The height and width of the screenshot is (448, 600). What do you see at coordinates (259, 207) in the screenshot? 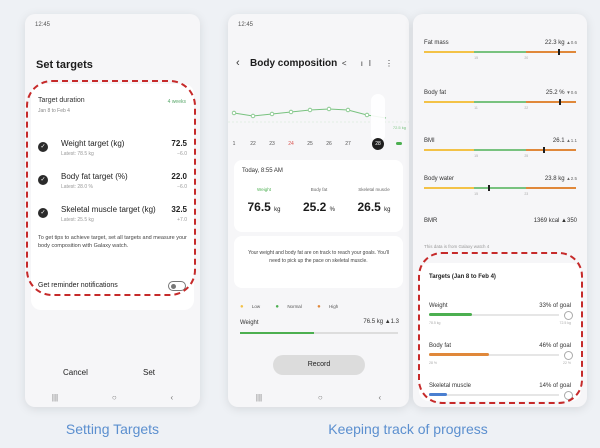
I see `weight-metric-value: 76.5` at bounding box center [259, 207].